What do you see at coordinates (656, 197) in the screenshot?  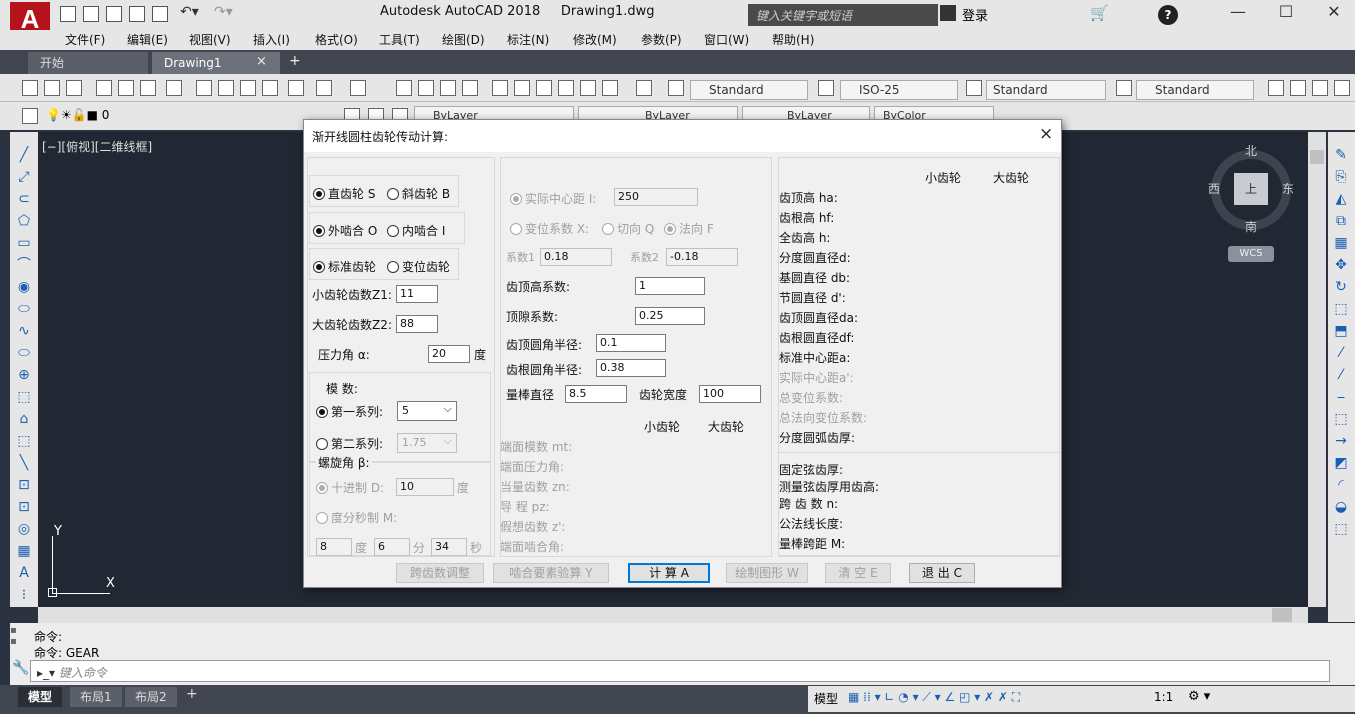 I see `actual-center-input: 250` at bounding box center [656, 197].